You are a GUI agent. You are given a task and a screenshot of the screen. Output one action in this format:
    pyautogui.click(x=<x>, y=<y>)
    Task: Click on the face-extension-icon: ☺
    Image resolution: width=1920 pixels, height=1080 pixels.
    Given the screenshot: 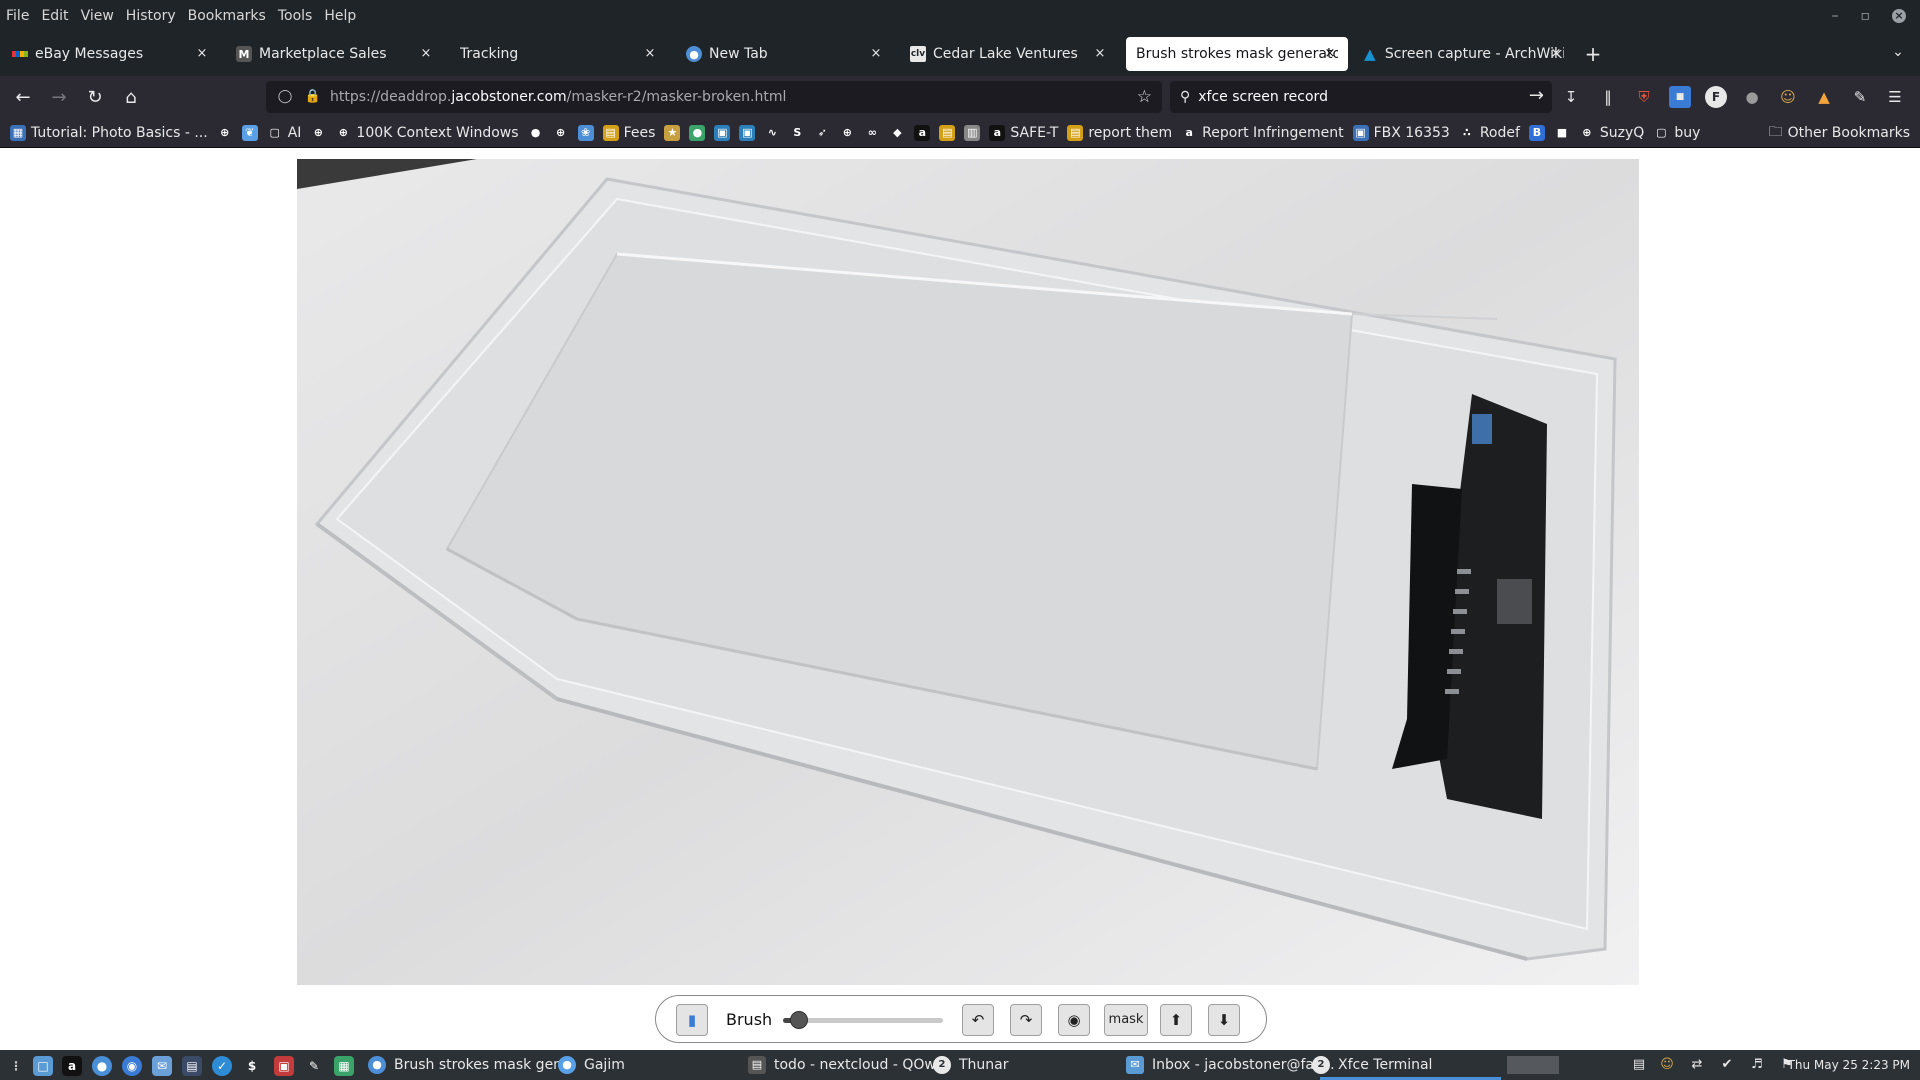 What is the action you would take?
    pyautogui.click(x=1788, y=97)
    